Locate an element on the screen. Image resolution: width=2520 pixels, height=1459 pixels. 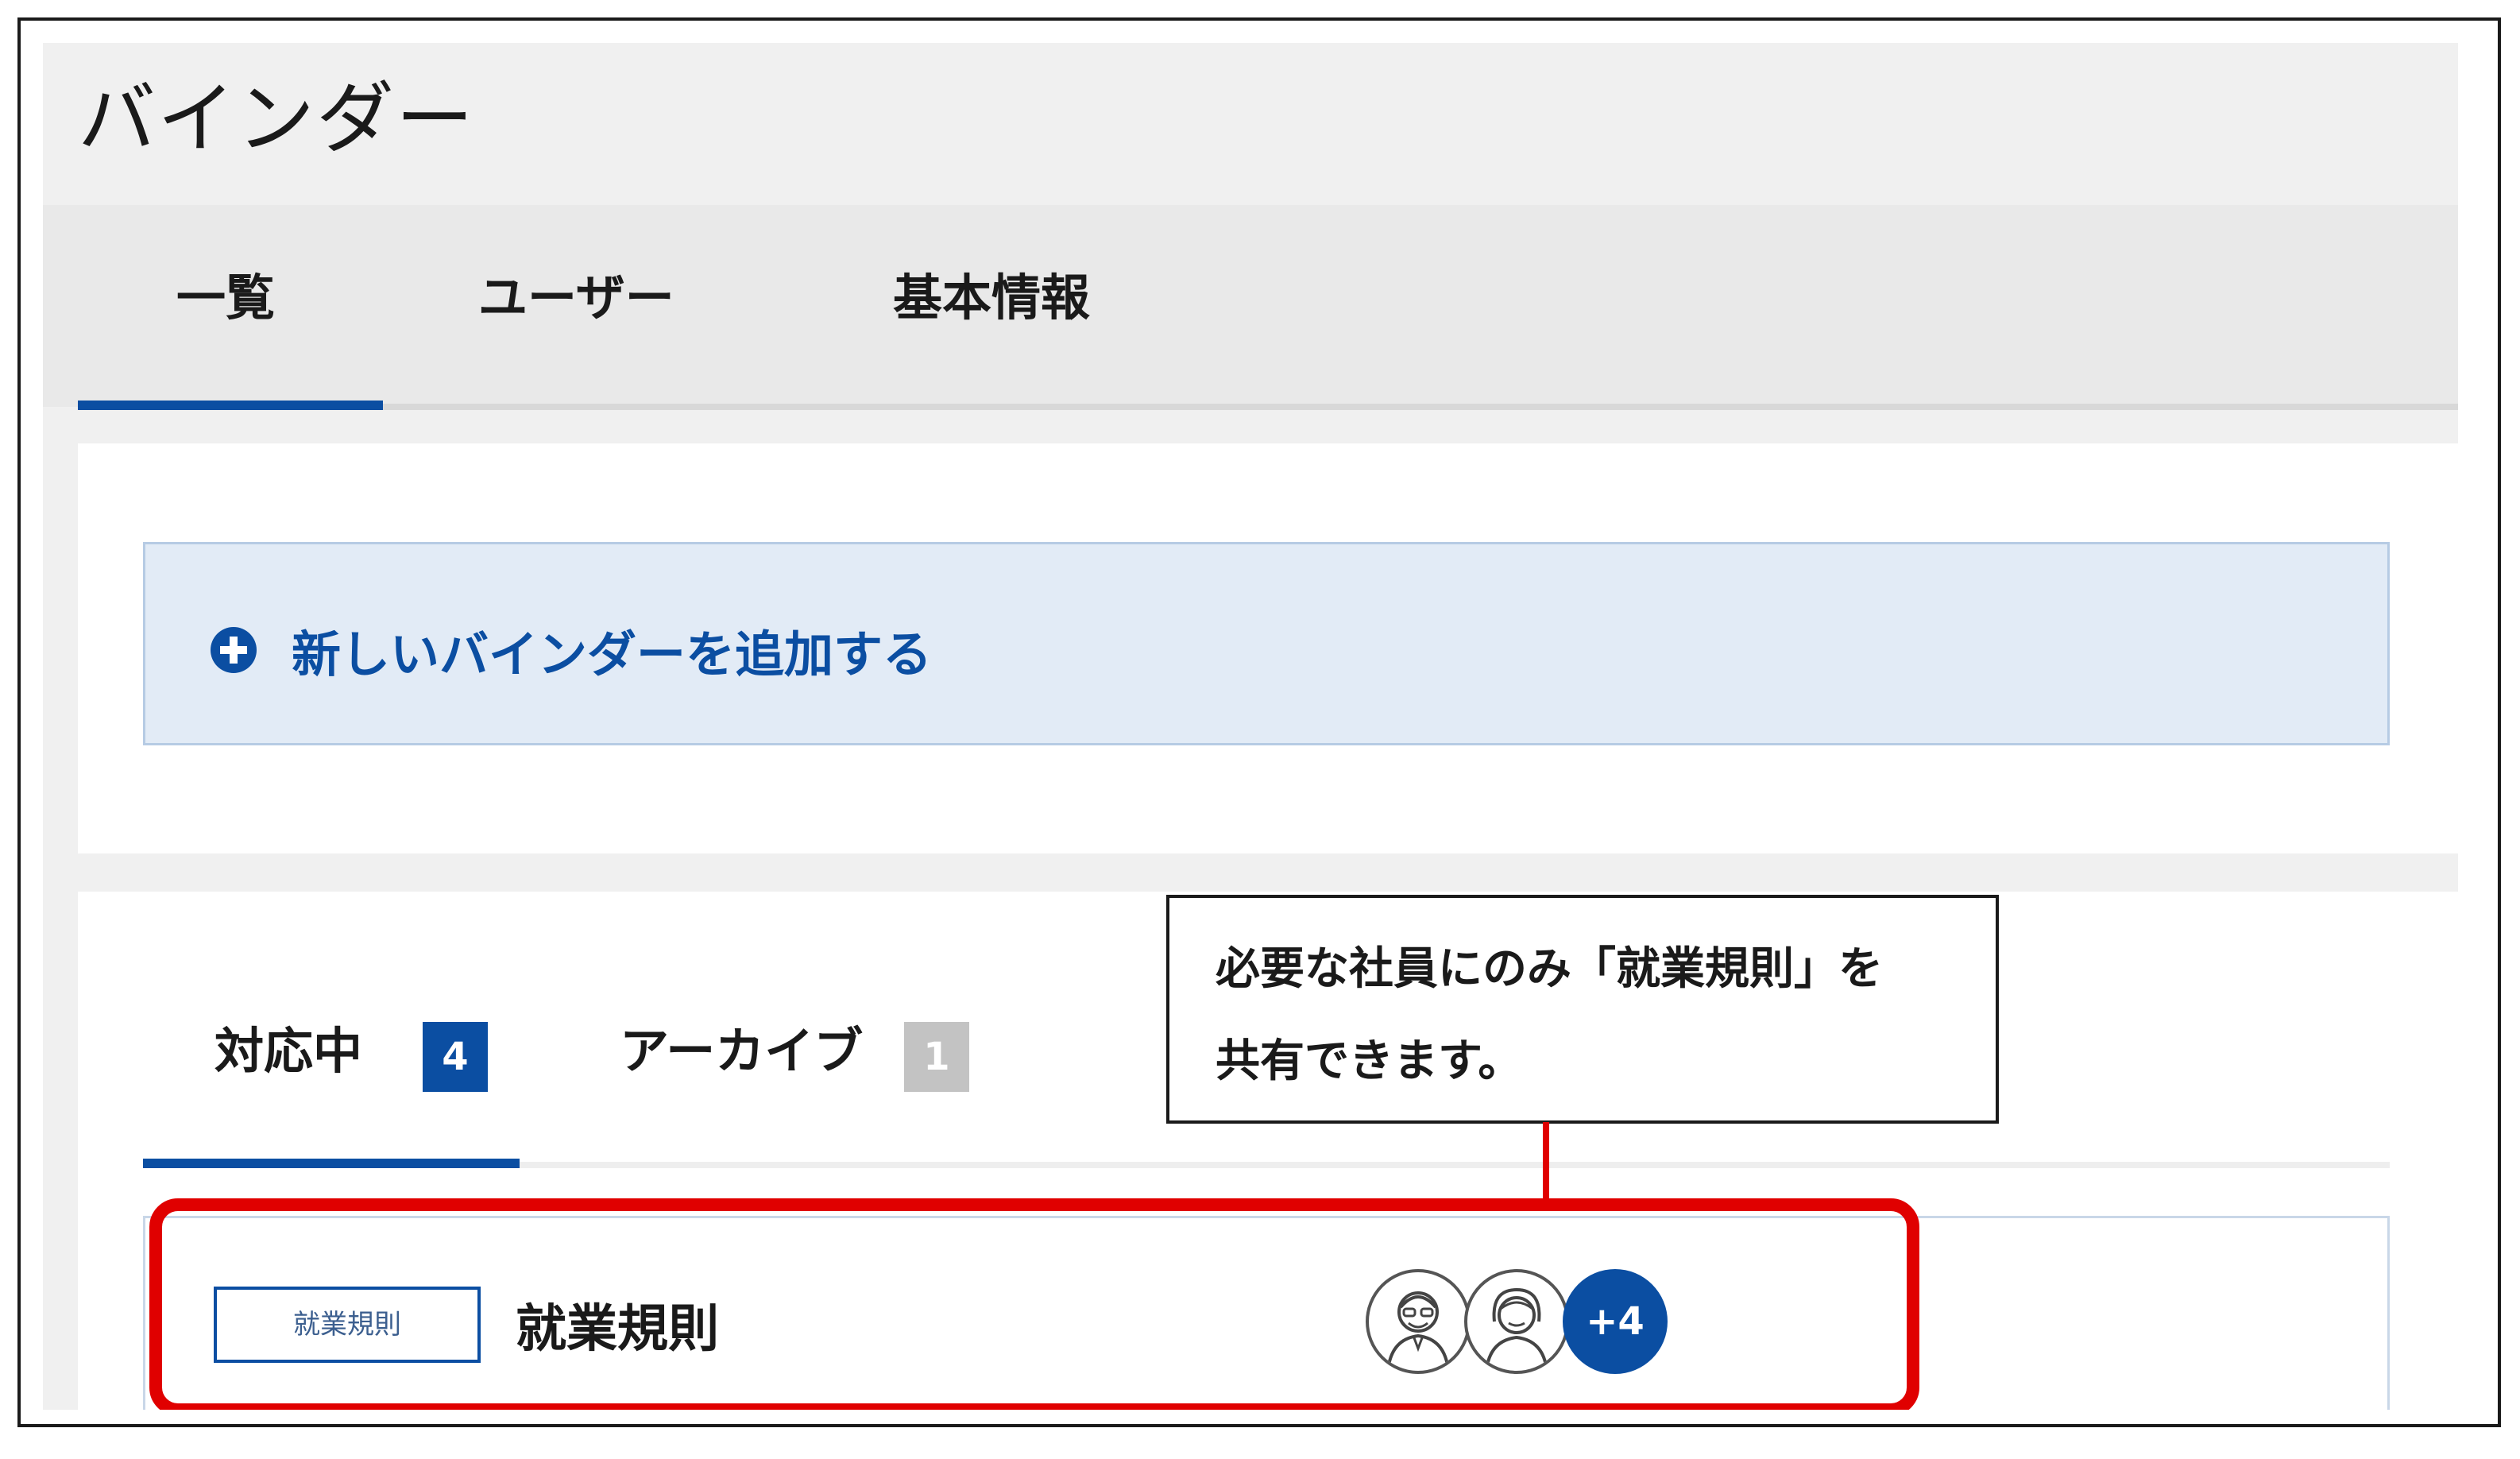
tab-active-indicator is located at coordinates (230, 405).